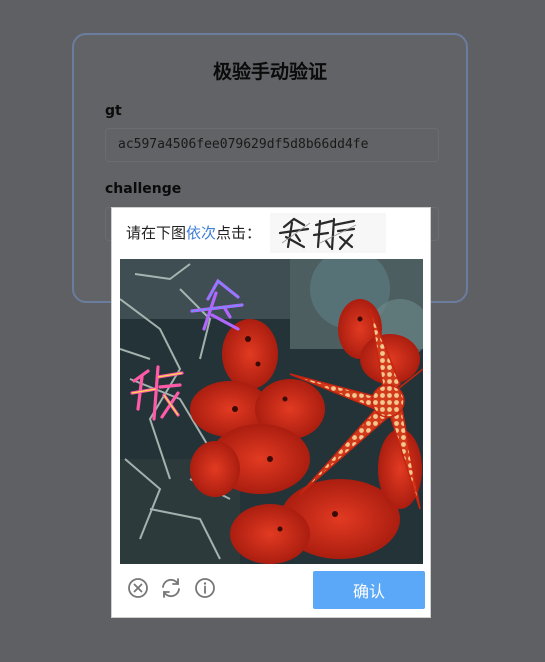  What do you see at coordinates (171, 588) in the screenshot?
I see `refresh-icon` at bounding box center [171, 588].